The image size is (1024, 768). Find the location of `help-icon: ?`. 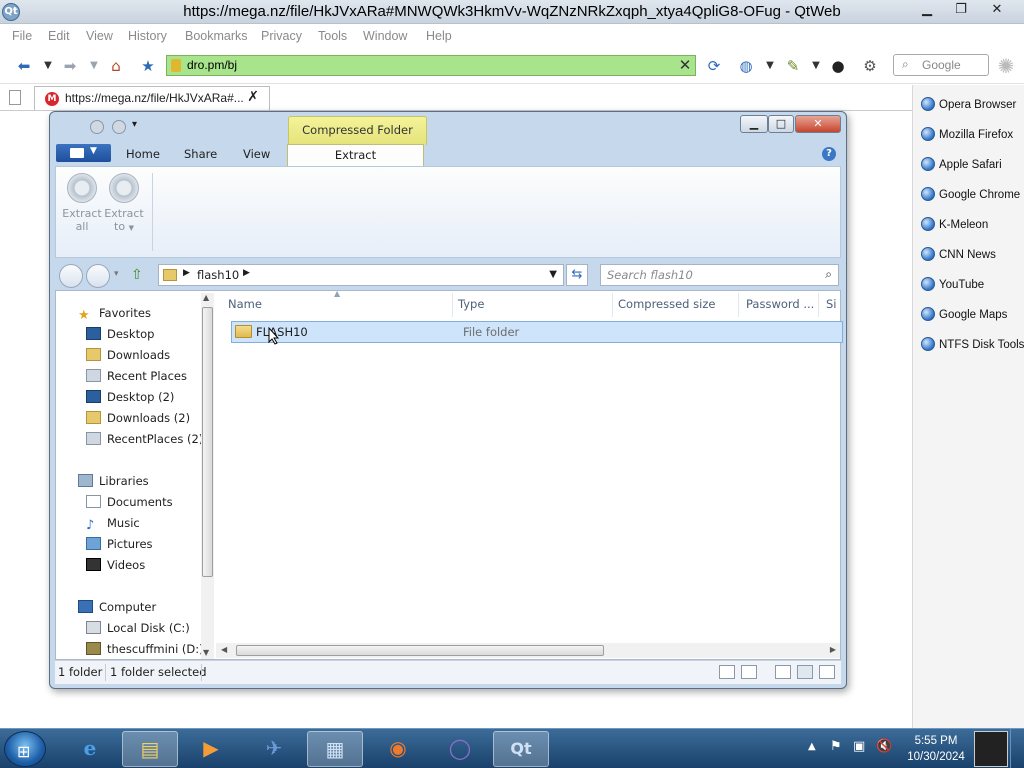

help-icon: ? is located at coordinates (829, 154).